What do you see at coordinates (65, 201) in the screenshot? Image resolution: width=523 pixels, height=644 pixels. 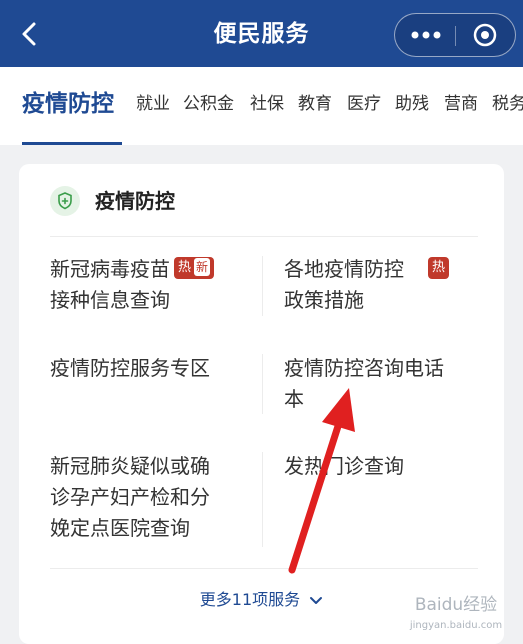 I see `shield-icon` at bounding box center [65, 201].